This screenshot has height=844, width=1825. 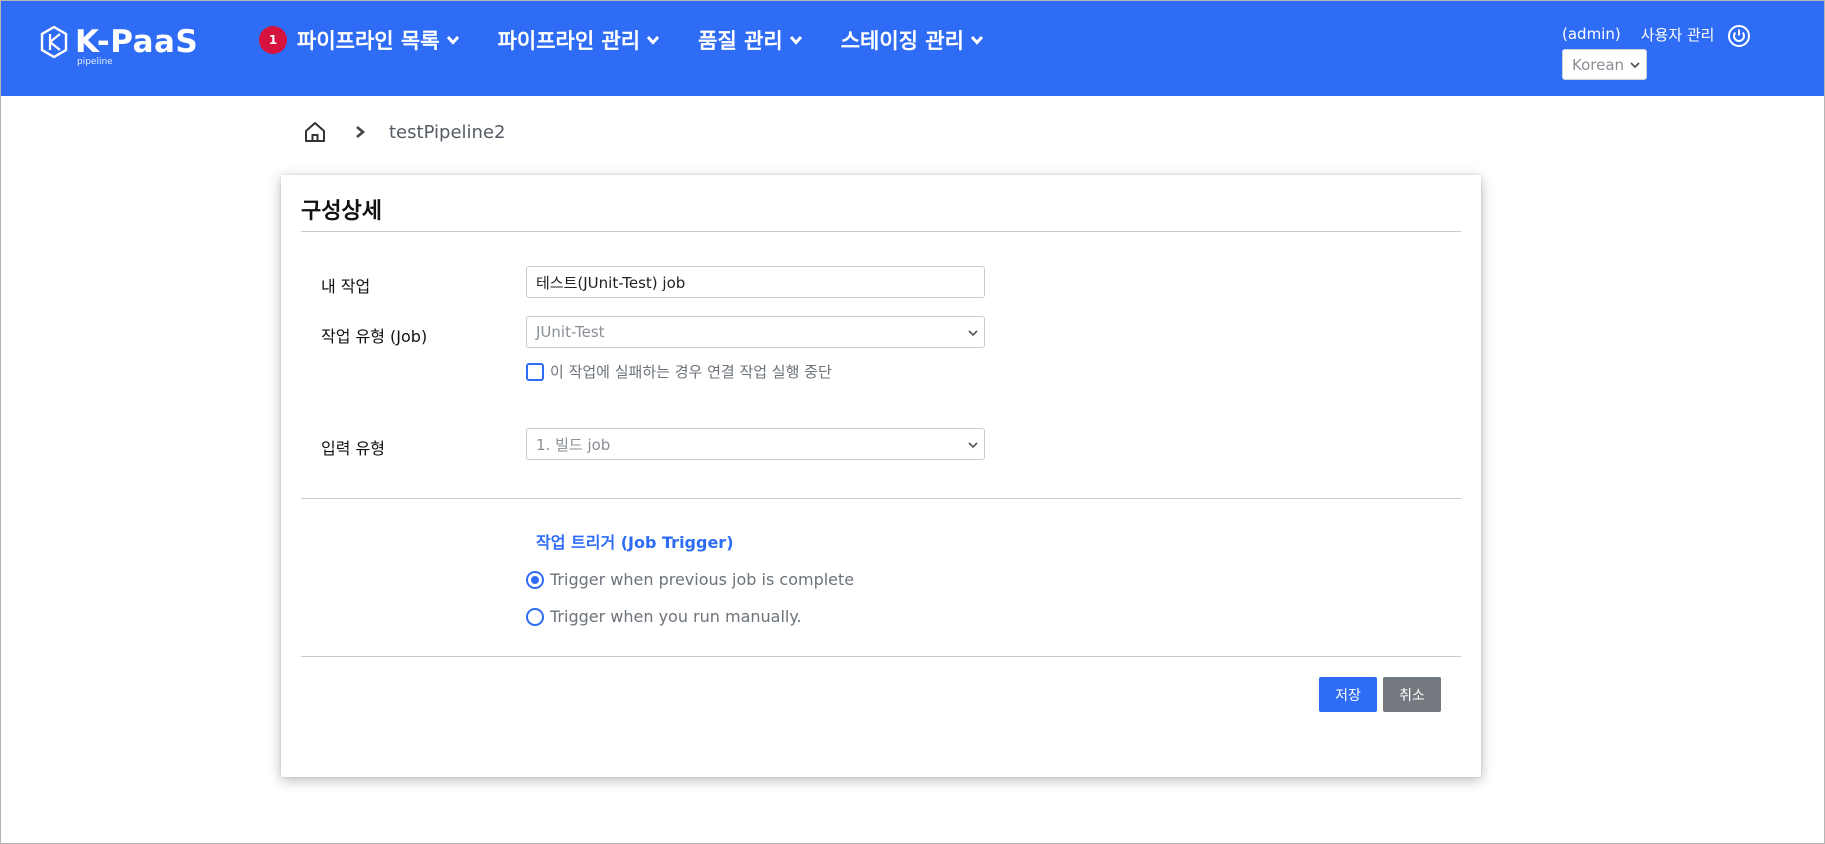 What do you see at coordinates (368, 41) in the screenshot?
I see `nav-label: 파이프라인 목록` at bounding box center [368, 41].